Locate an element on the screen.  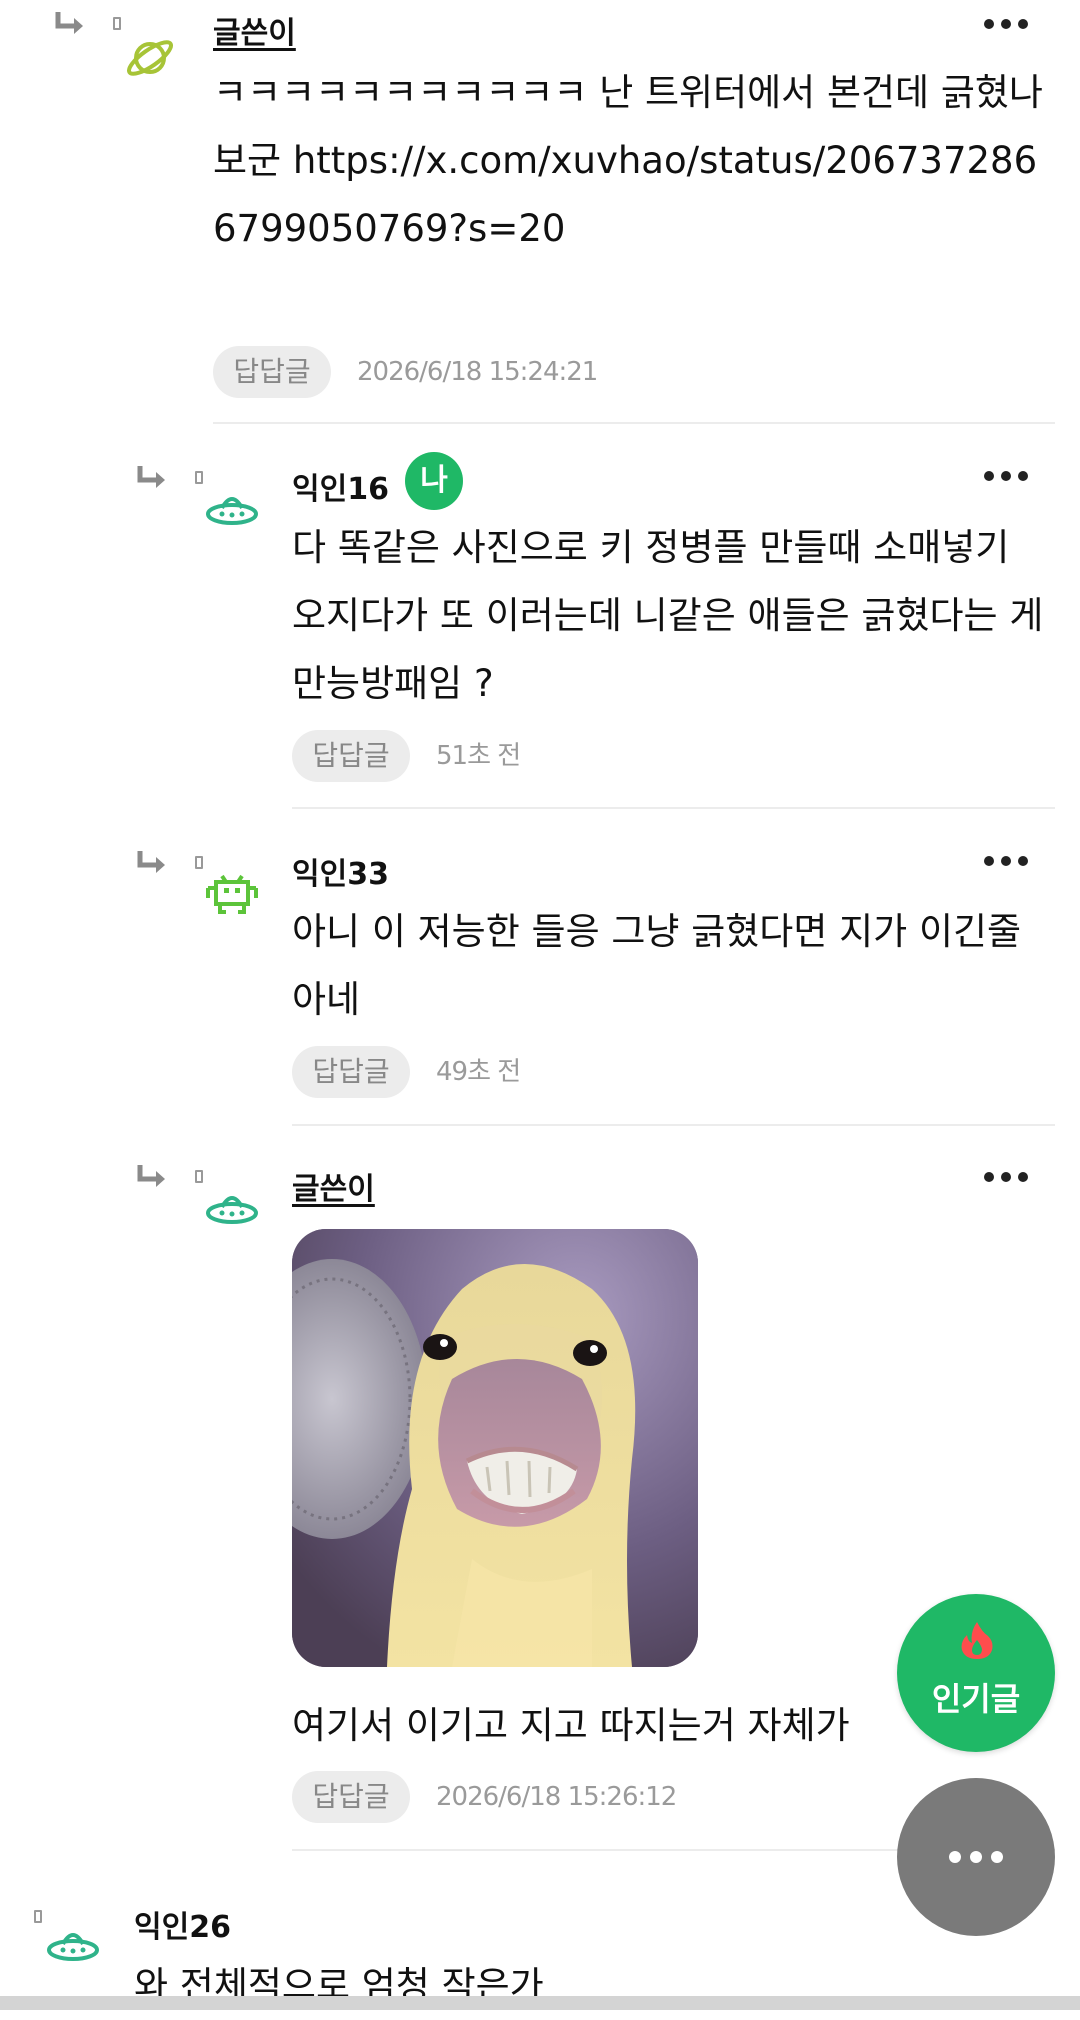
me-badge: 나 is located at coordinates (434, 481).